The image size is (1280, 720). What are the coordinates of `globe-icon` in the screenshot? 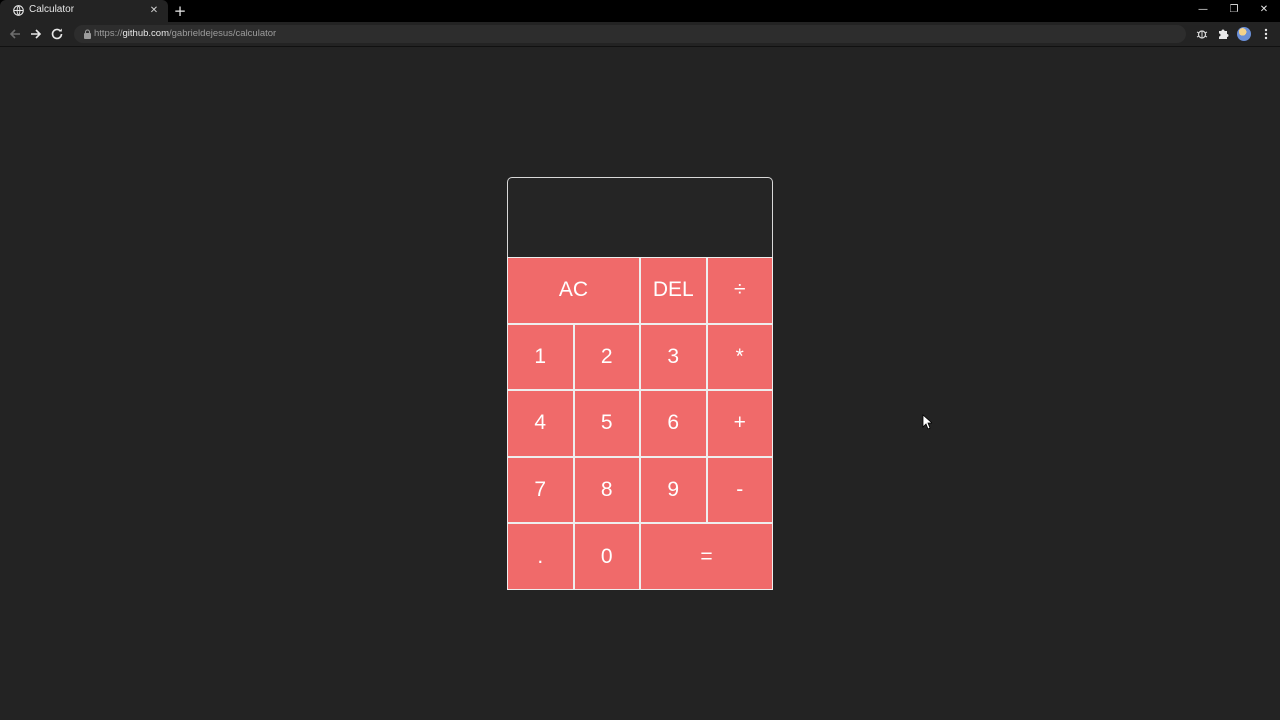 It's located at (18, 10).